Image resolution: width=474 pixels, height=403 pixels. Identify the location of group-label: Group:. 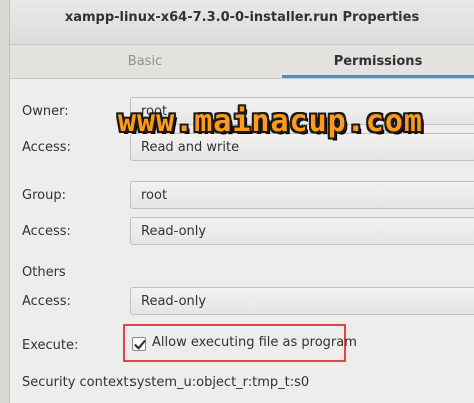
(44, 195).